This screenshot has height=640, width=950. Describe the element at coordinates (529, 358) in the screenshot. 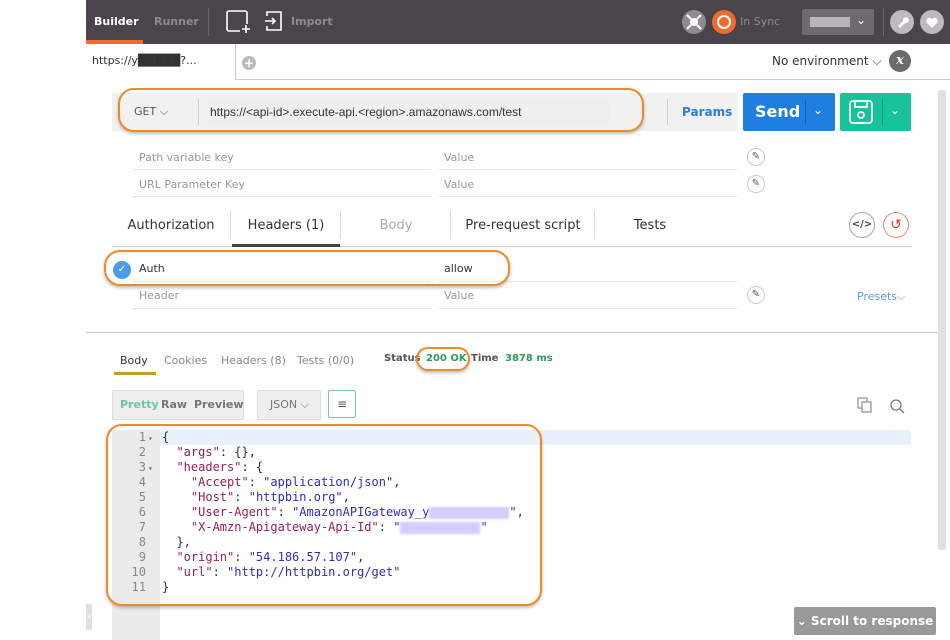

I see `time-value: 3878 ms` at that location.